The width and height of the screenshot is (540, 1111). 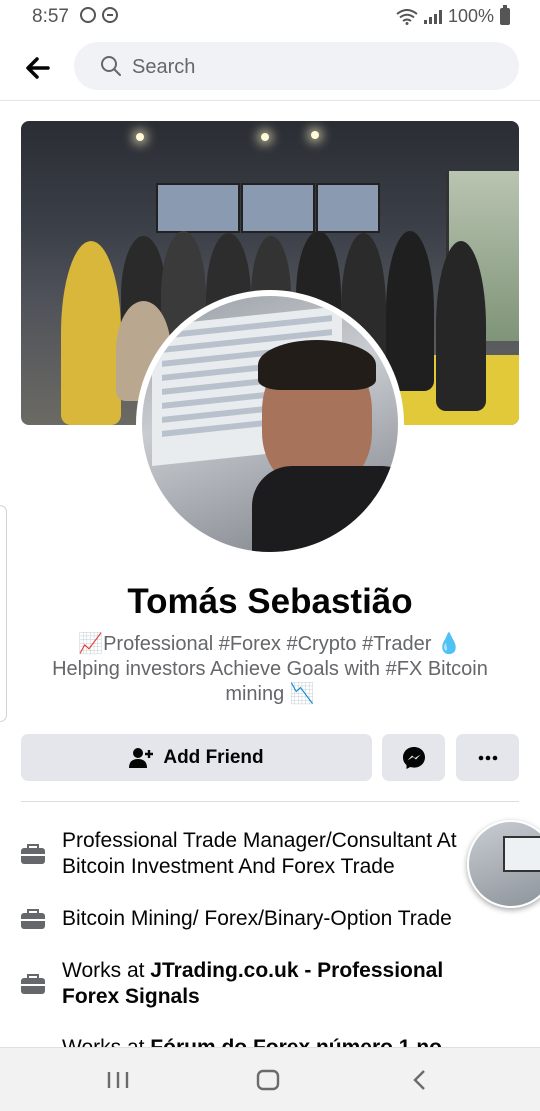 I want to click on home-icon, so click(x=268, y=1080).